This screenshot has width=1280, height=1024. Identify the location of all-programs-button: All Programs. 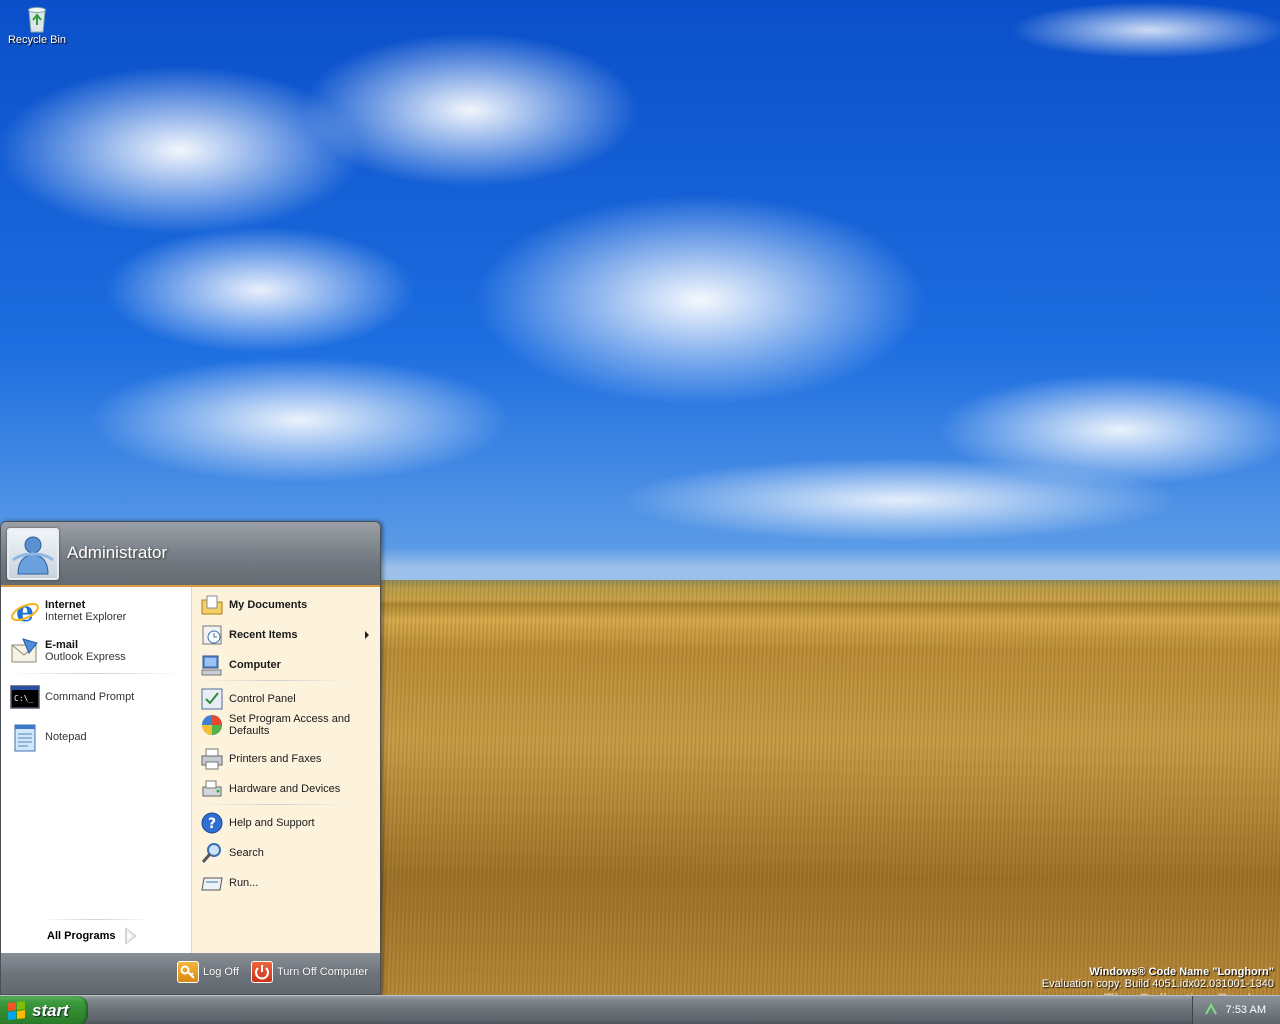
(92, 936).